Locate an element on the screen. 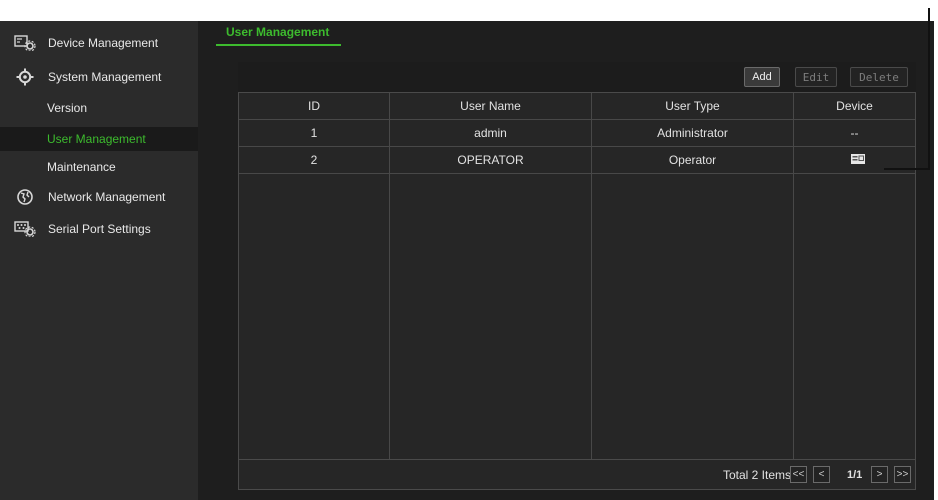 The height and width of the screenshot is (500, 938). serial-port-icon is located at coordinates (25, 229).